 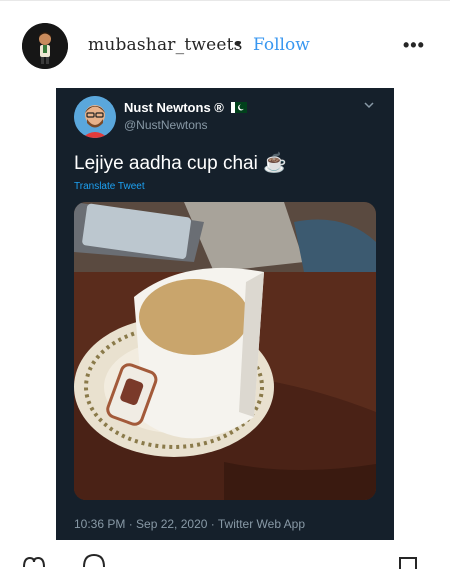 What do you see at coordinates (34, 565) in the screenshot?
I see `heart-icon` at bounding box center [34, 565].